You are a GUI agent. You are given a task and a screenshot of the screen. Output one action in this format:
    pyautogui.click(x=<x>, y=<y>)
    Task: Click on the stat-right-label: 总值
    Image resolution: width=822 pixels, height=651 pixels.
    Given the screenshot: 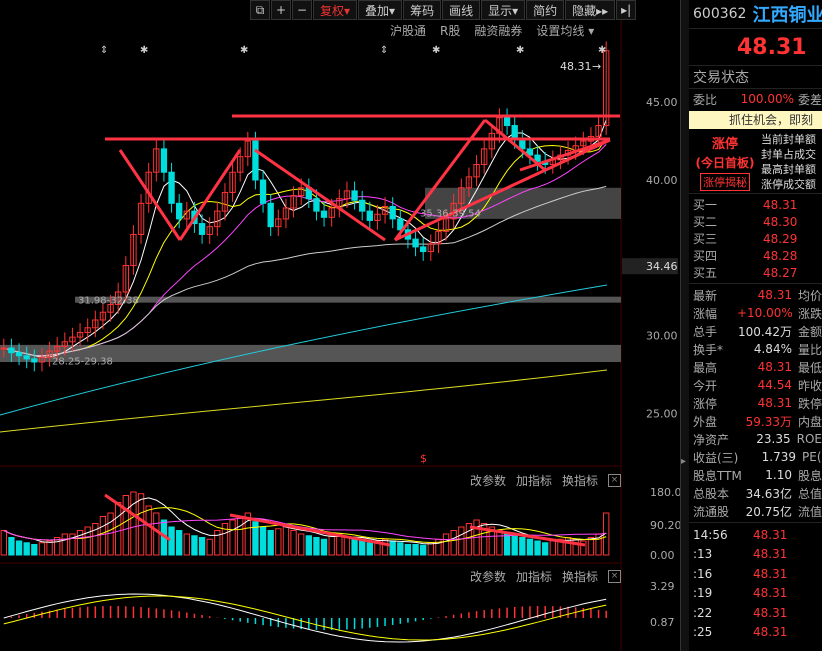 What is the action you would take?
    pyautogui.click(x=809, y=493)
    